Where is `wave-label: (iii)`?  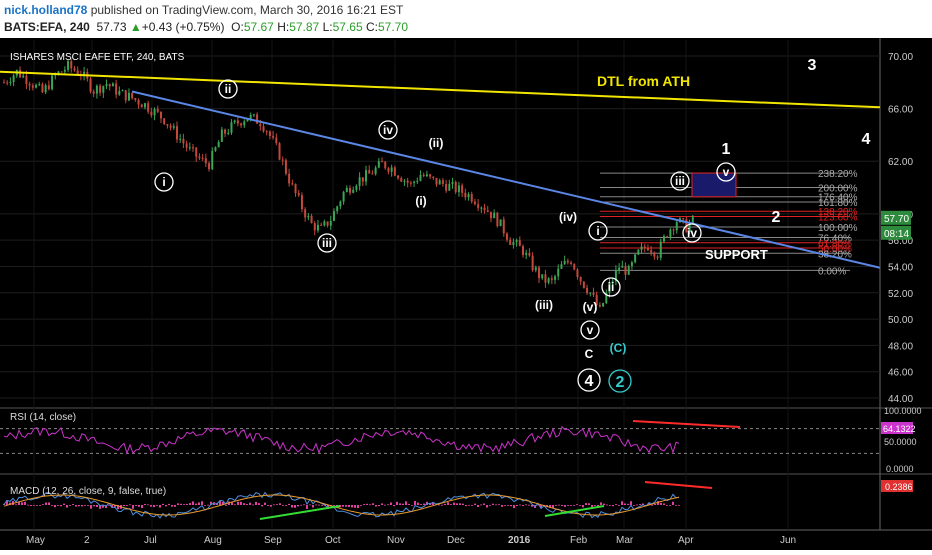
wave-label: (iii) is located at coordinates (544, 305).